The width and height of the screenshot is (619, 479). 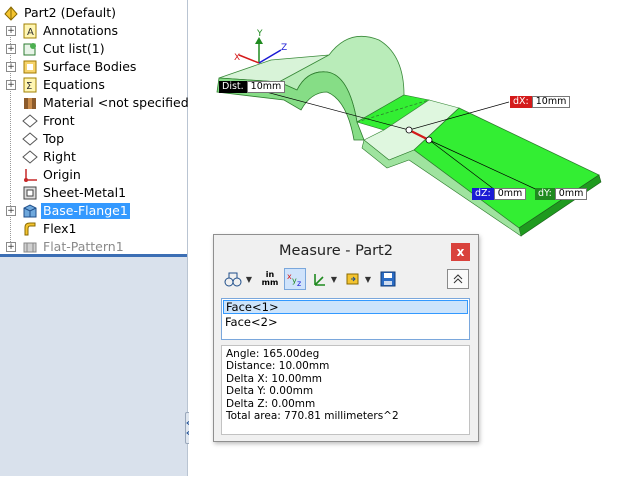 What do you see at coordinates (274, 378) in the screenshot?
I see `result-delta-x: Delta X: 10.00mm` at bounding box center [274, 378].